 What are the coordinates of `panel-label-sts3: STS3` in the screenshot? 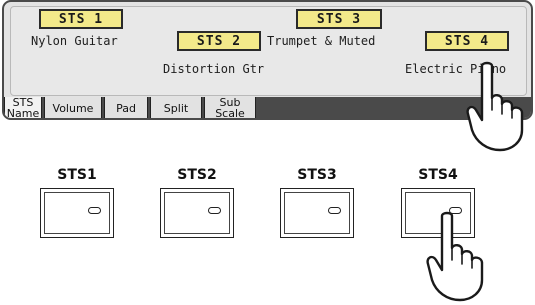 It's located at (317, 175).